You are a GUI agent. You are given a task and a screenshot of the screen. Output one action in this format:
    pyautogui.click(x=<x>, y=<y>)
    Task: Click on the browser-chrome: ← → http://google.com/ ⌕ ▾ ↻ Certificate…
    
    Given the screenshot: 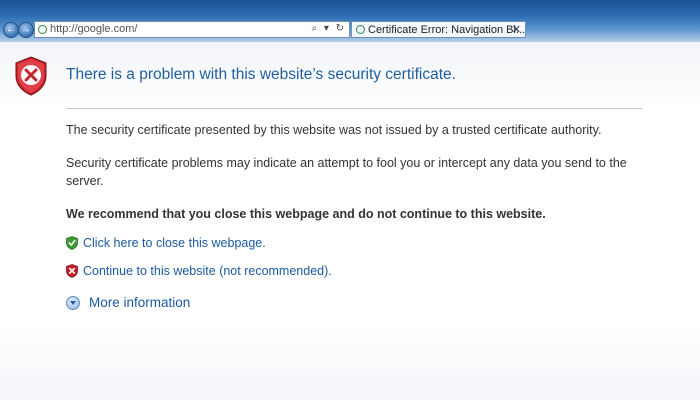 What is the action you would take?
    pyautogui.click(x=350, y=21)
    